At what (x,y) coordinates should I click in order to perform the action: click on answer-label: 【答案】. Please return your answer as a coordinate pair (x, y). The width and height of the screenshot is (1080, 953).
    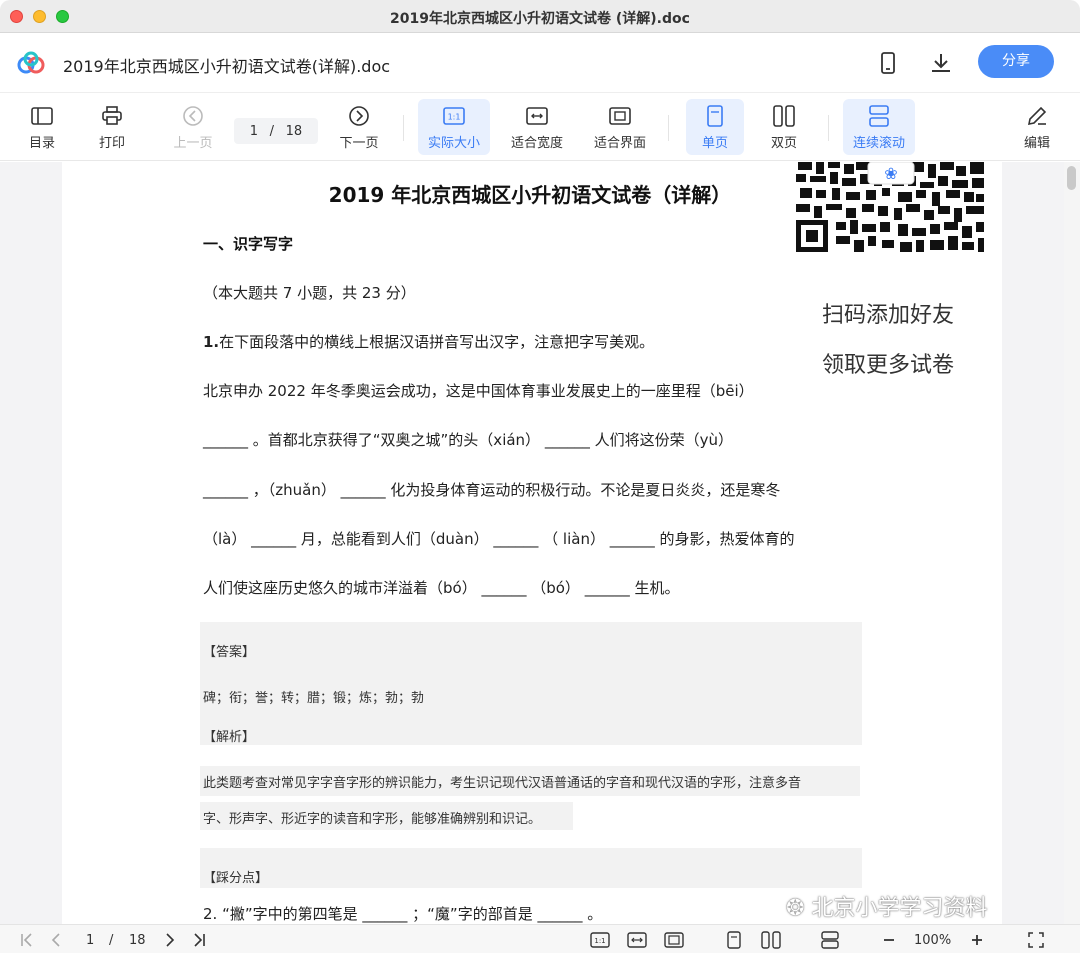
    Looking at the image, I should click on (229, 652).